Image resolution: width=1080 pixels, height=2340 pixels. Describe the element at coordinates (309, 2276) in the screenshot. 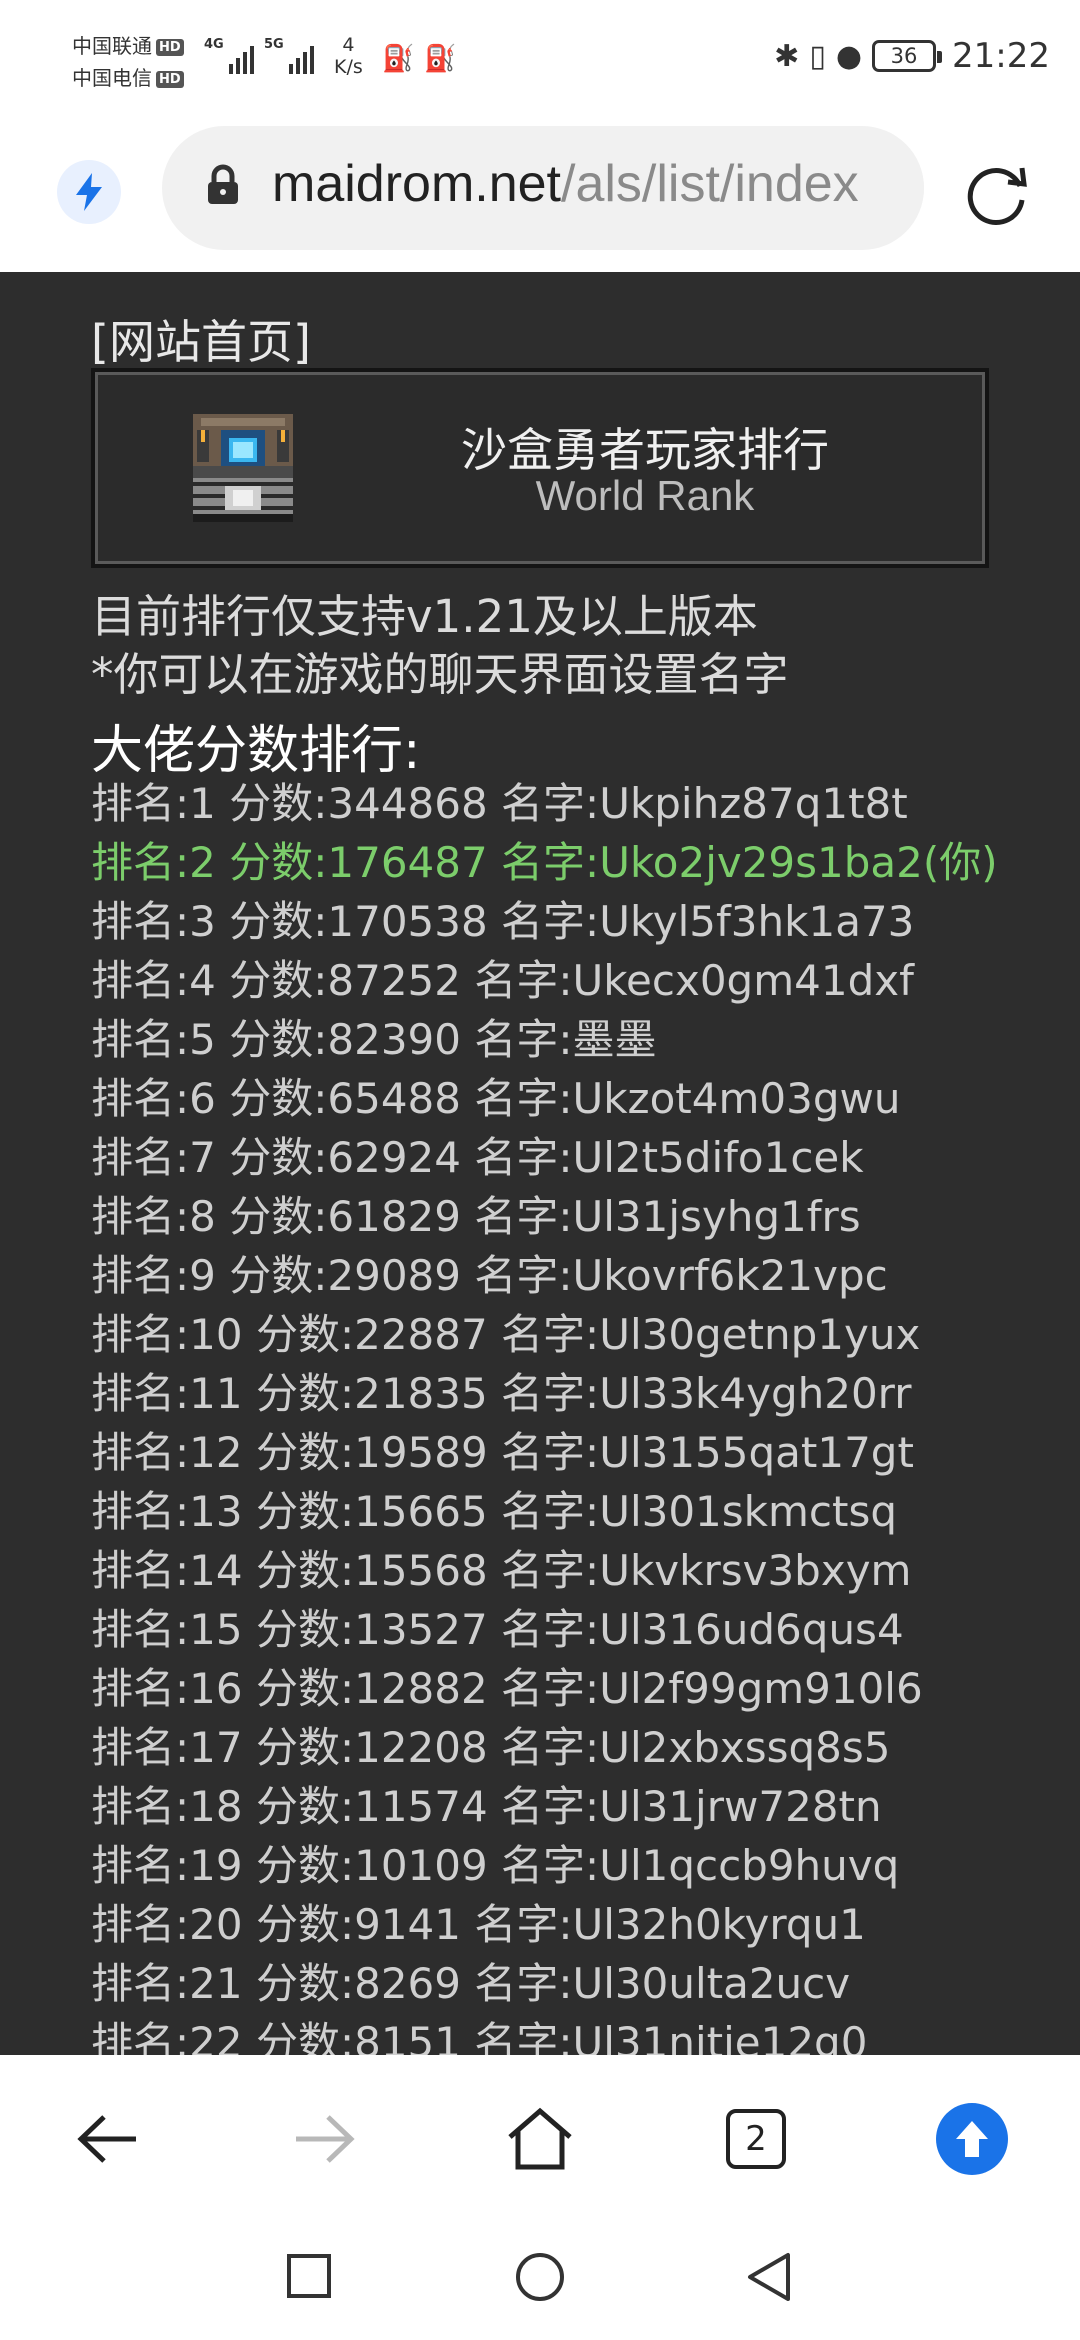

I see `recents-icon` at that location.